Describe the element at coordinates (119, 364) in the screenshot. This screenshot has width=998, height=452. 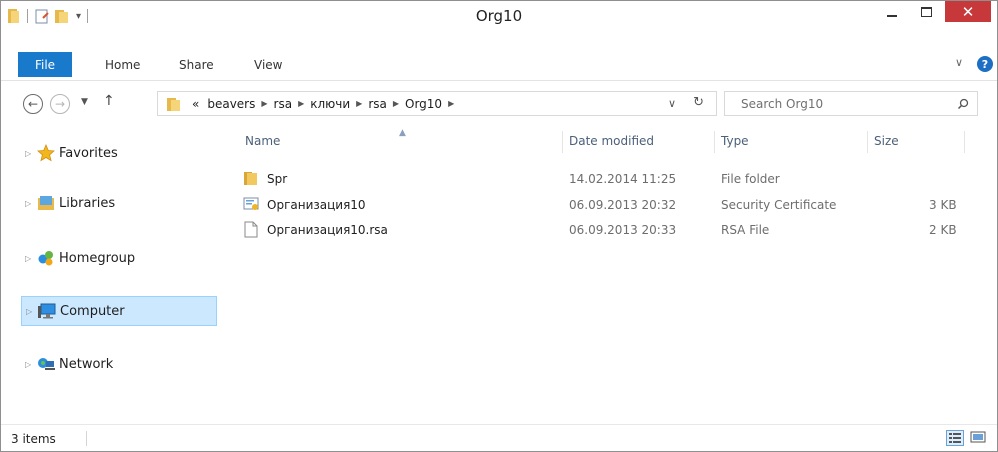
I see `nav-item-network: ▷ Network` at that location.